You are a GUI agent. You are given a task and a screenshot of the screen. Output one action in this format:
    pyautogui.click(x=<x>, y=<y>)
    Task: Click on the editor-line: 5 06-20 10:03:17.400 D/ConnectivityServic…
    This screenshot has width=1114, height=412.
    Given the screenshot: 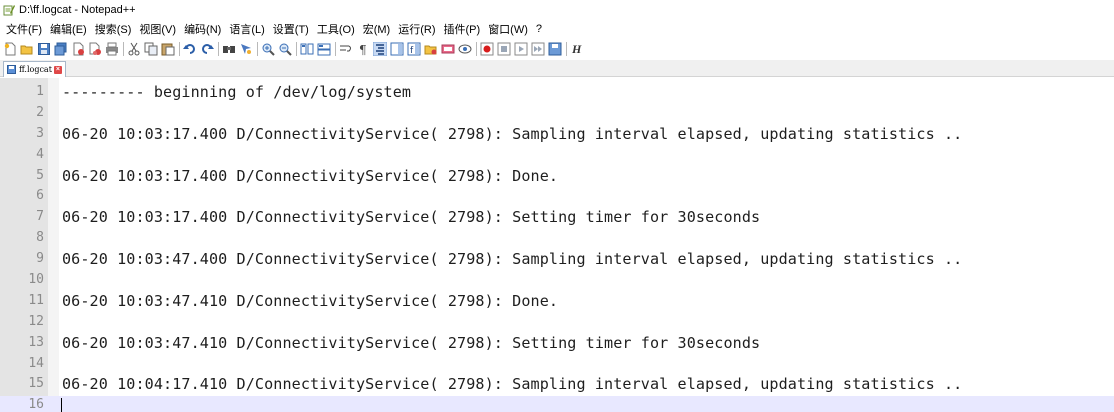 What is the action you would take?
    pyautogui.click(x=557, y=177)
    